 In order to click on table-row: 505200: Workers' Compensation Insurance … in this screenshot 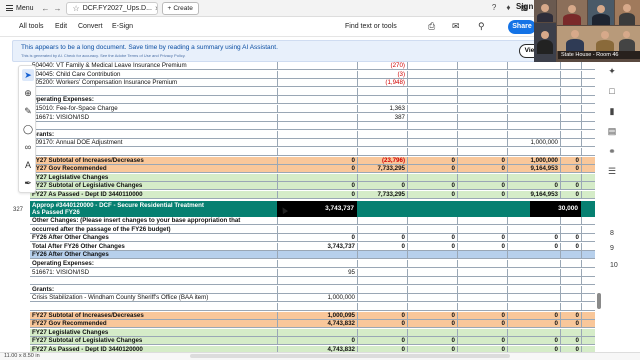, I will do `click(312, 83)`.